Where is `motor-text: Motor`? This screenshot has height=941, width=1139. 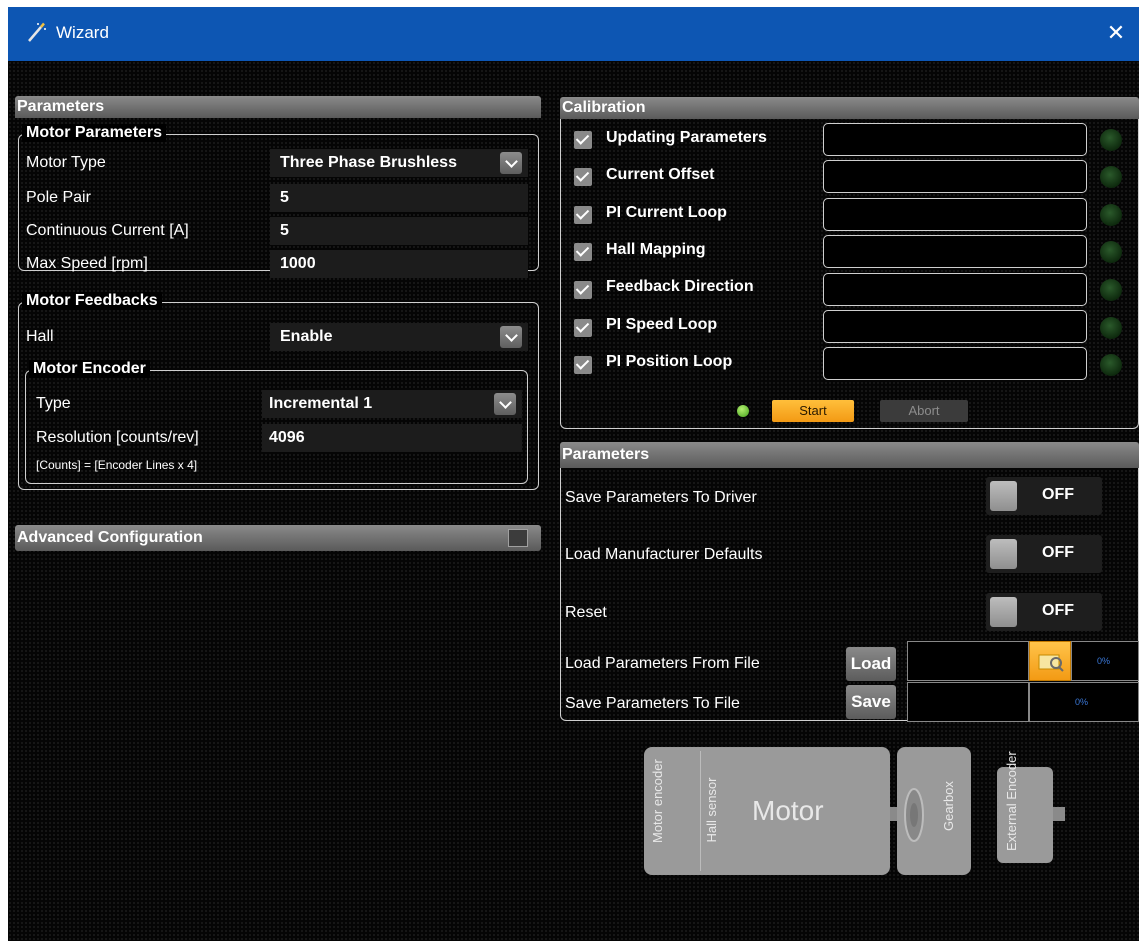
motor-text: Motor is located at coordinates (788, 810).